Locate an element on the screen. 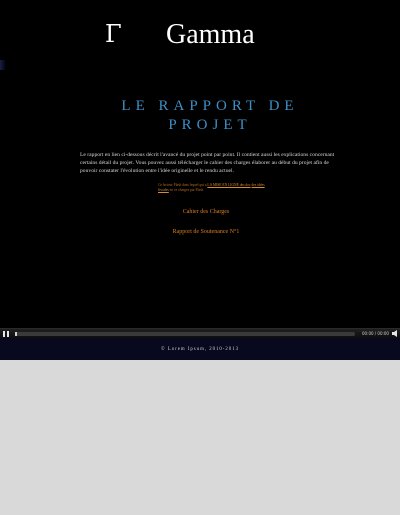  copyright-text: © Lorem Ipsum, 2010-2013 is located at coordinates (199, 349).